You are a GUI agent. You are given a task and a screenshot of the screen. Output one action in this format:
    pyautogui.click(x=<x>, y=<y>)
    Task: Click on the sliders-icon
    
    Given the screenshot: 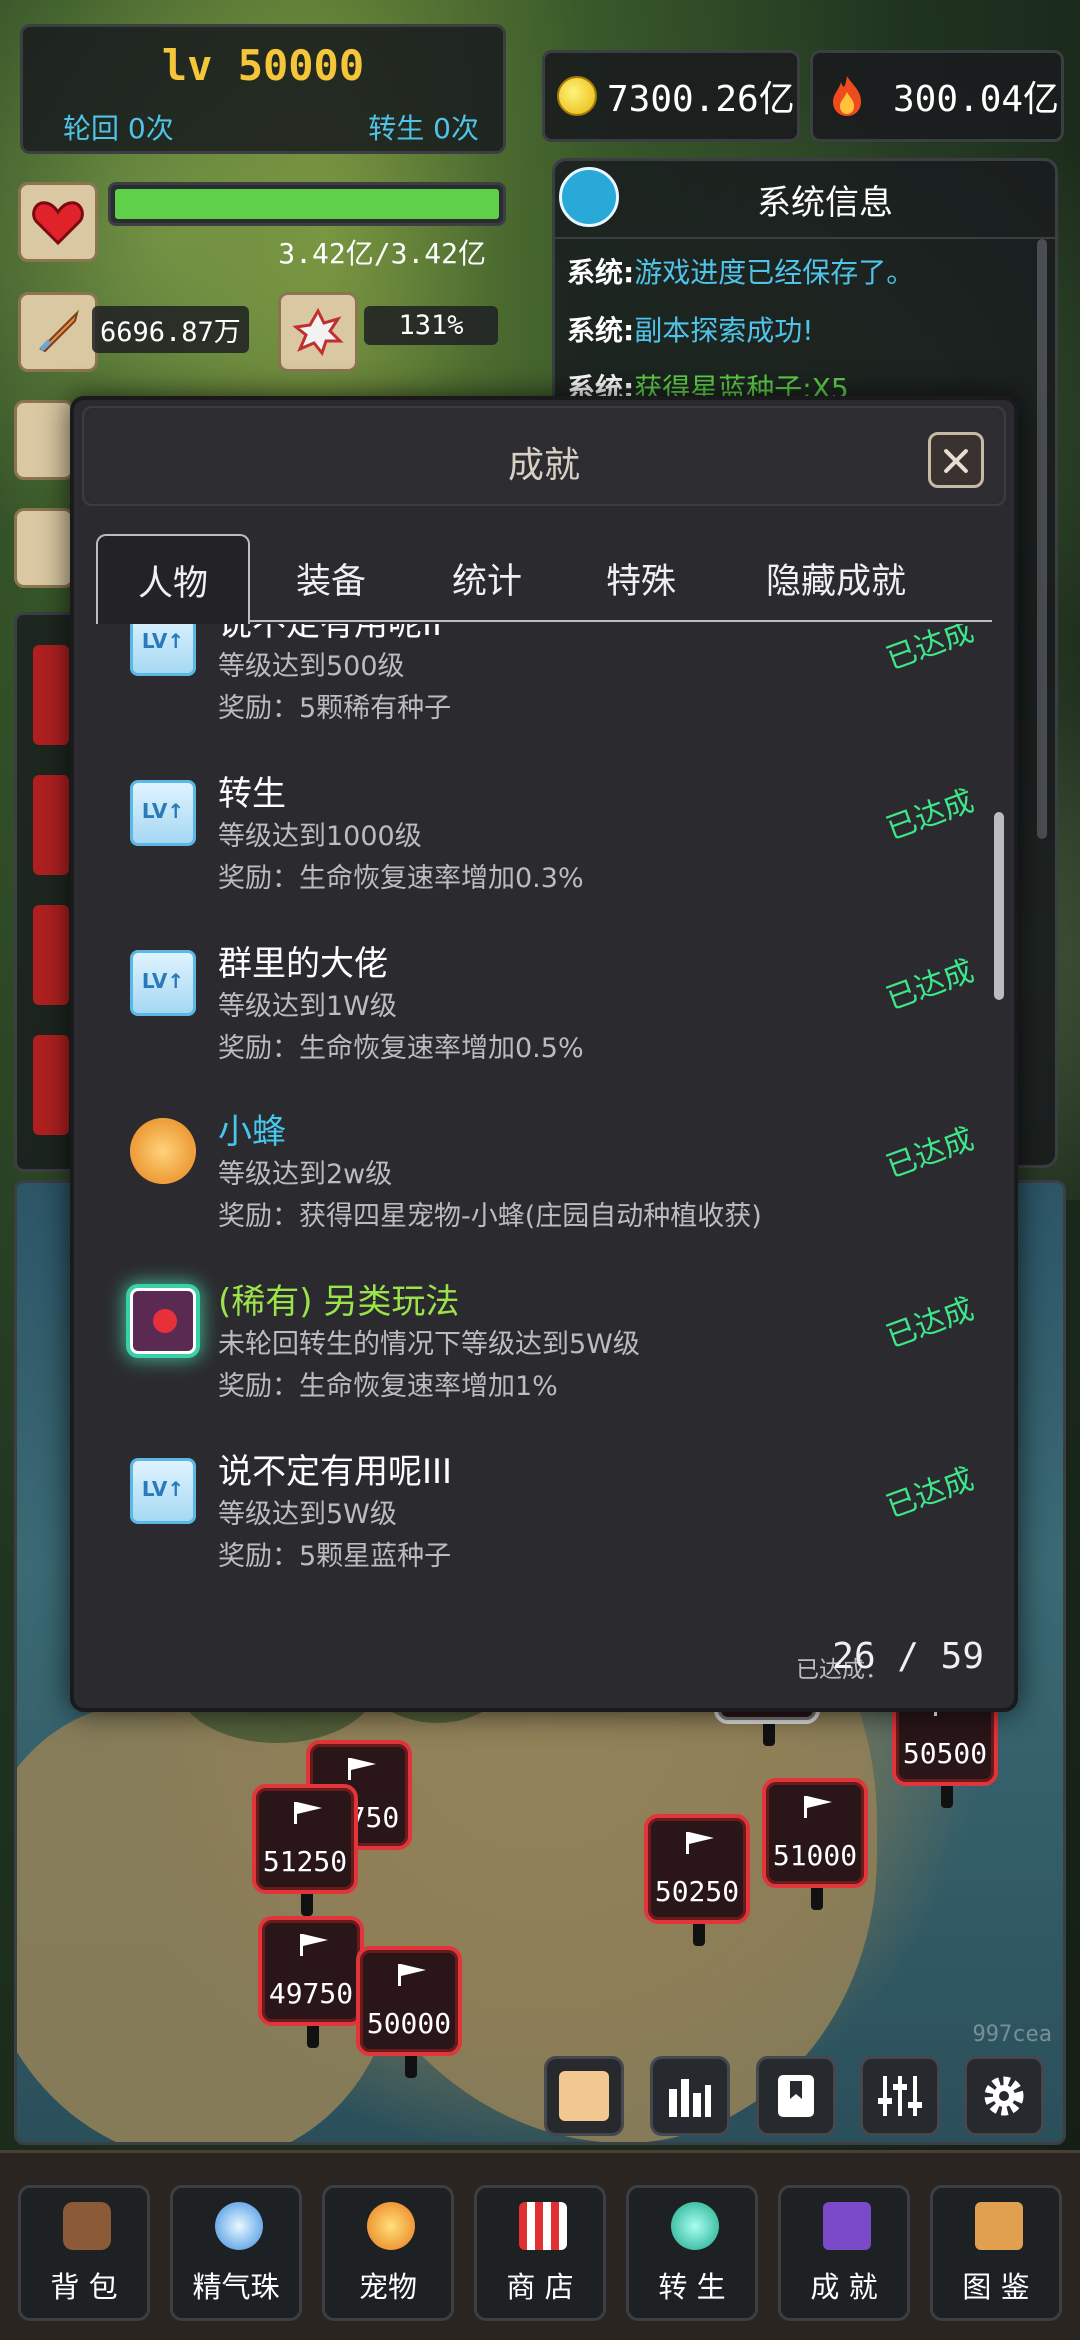 What is the action you would take?
    pyautogui.click(x=900, y=2096)
    